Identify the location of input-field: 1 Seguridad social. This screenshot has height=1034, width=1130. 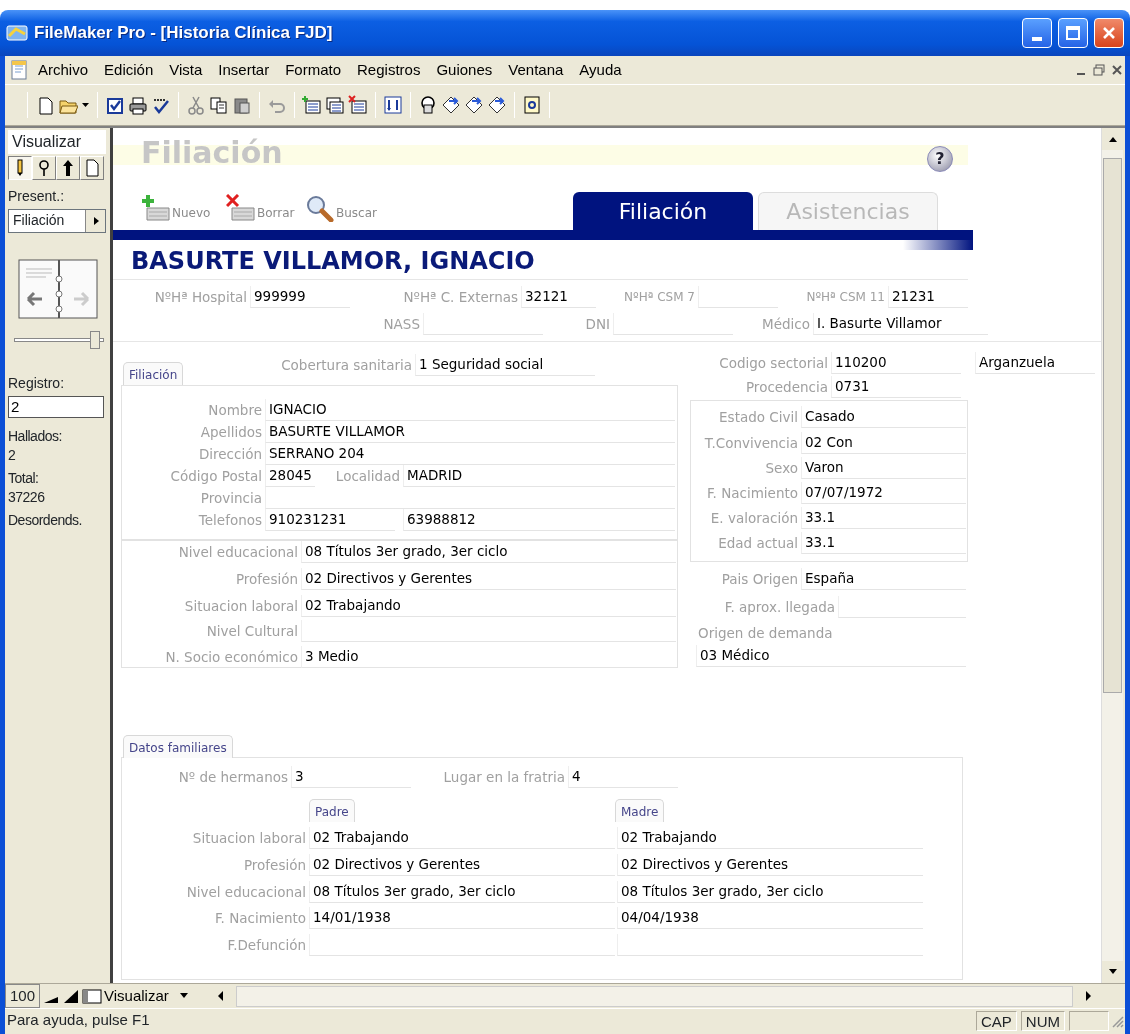
(505, 365).